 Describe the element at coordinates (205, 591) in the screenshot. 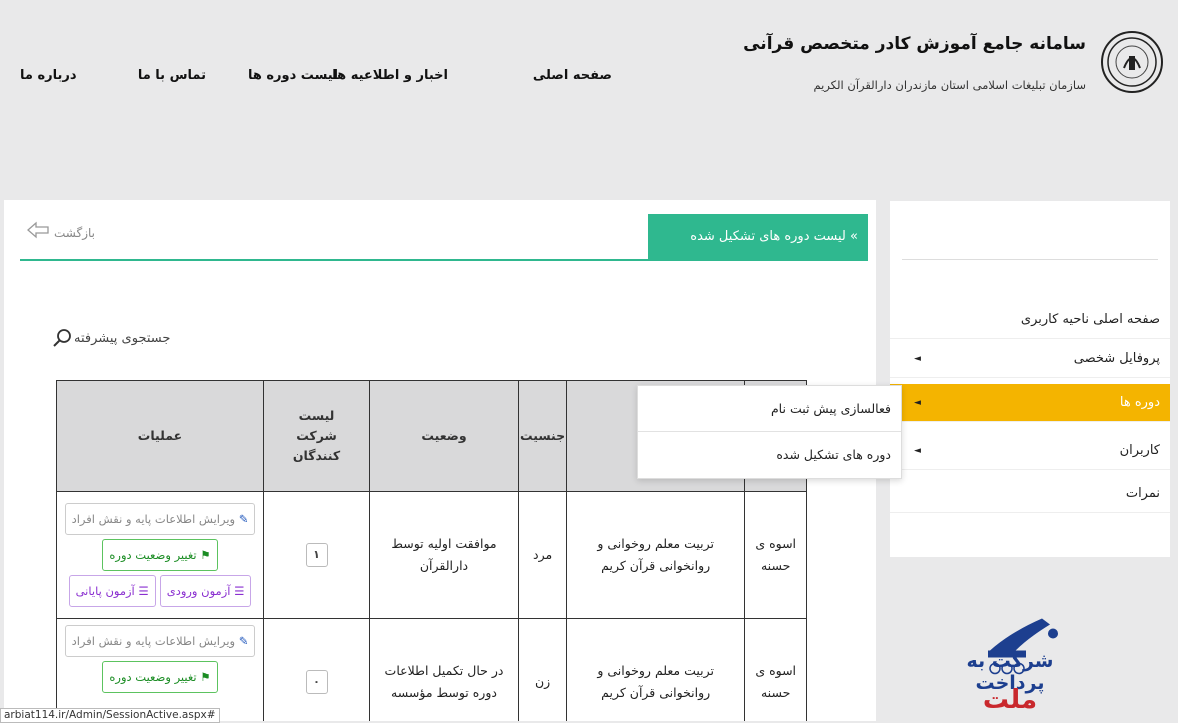

I see `entry-exam-button: ☰ آزمون ورودی` at that location.